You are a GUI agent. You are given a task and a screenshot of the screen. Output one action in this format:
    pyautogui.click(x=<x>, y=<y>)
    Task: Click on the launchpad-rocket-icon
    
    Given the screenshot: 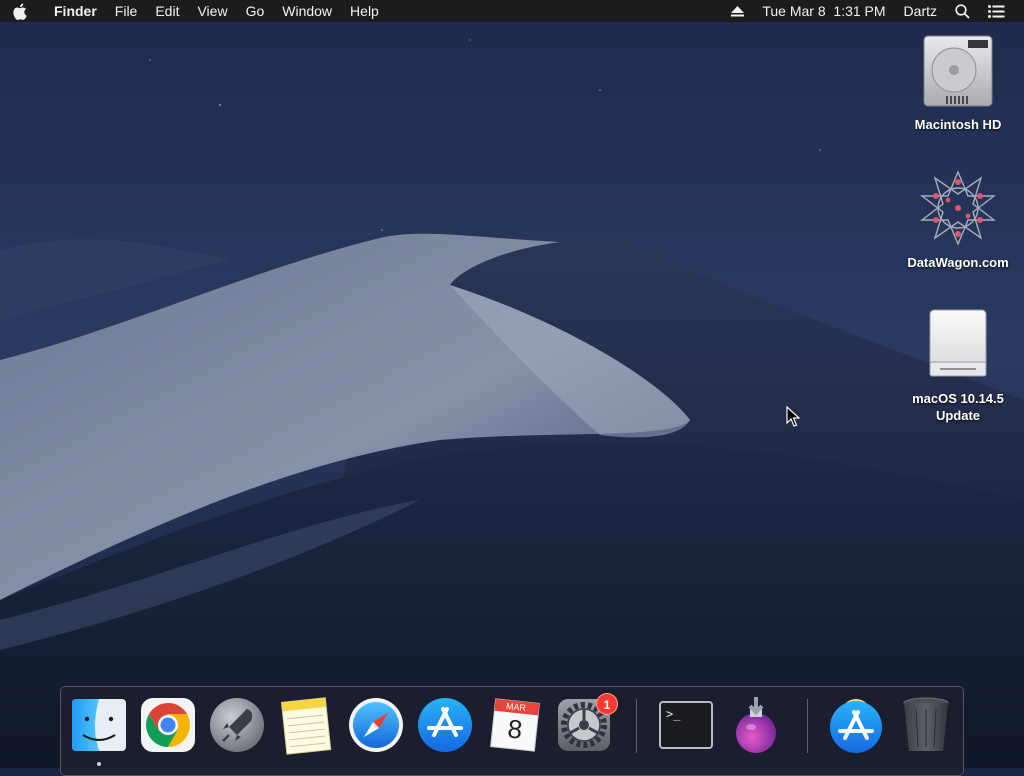 What is the action you would take?
    pyautogui.click(x=237, y=725)
    